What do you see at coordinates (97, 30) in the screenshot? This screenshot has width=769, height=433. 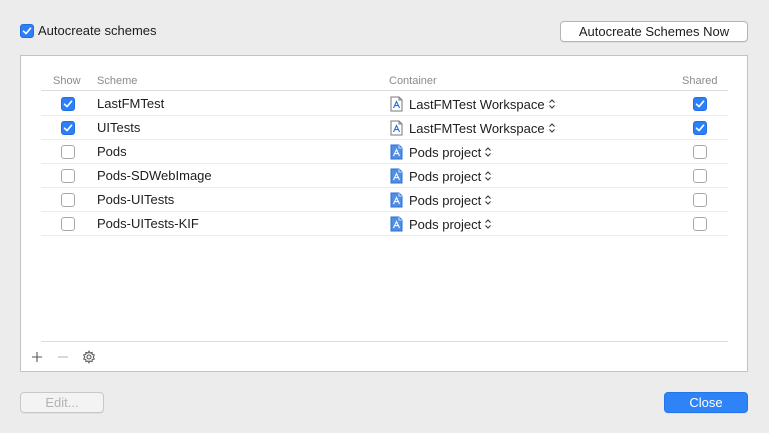 I see `autocreate-schemes-label: Autocreate schemes` at bounding box center [97, 30].